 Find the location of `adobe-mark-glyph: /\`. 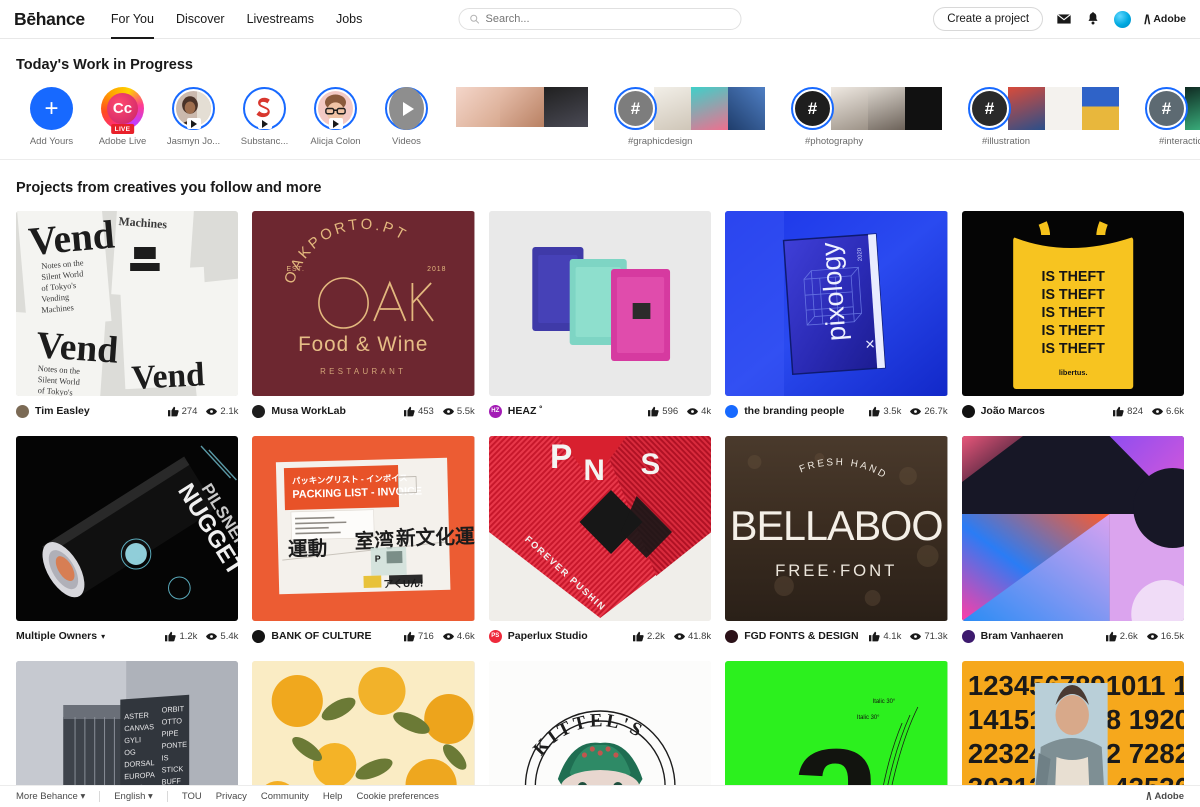

adobe-mark-glyph: /\ is located at coordinates (1147, 19).